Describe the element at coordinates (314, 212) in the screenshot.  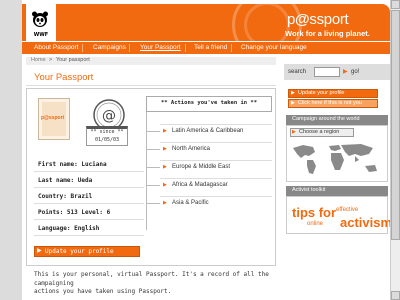
I see `tips-text: tips for` at that location.